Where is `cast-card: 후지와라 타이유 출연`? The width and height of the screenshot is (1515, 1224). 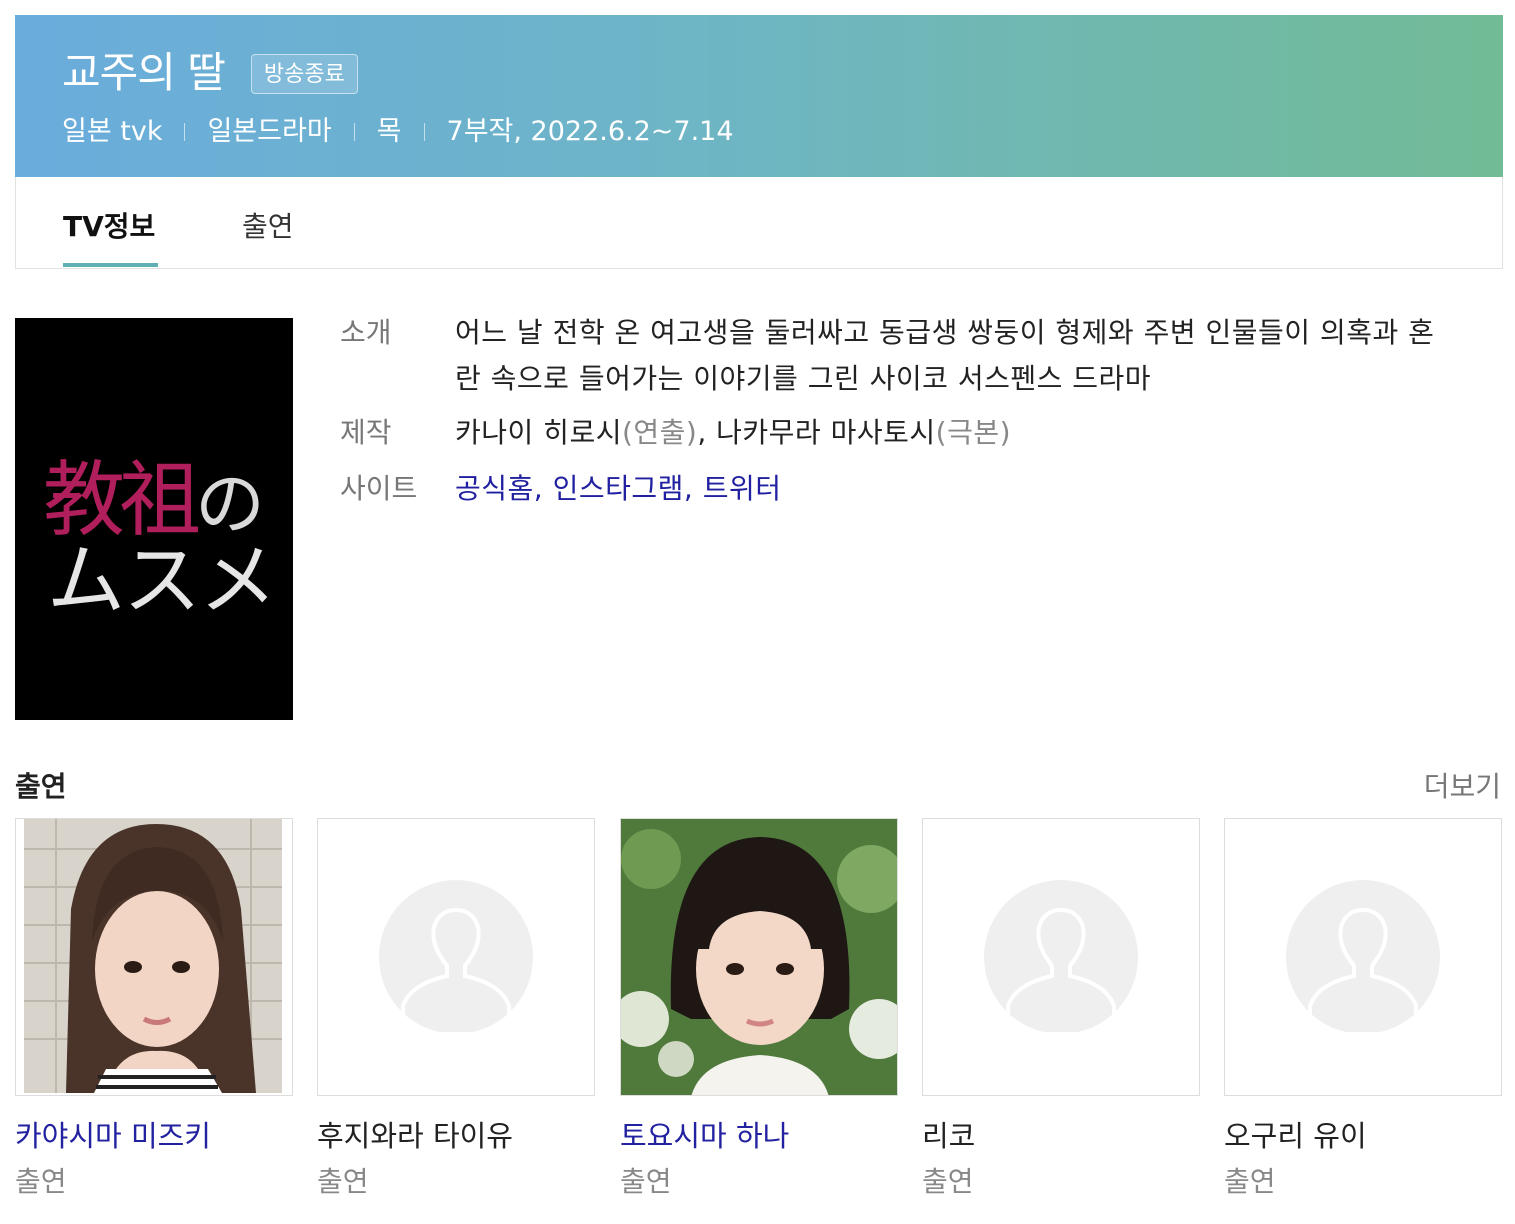
cast-card: 후지와라 타이유 출연 is located at coordinates (456, 1009).